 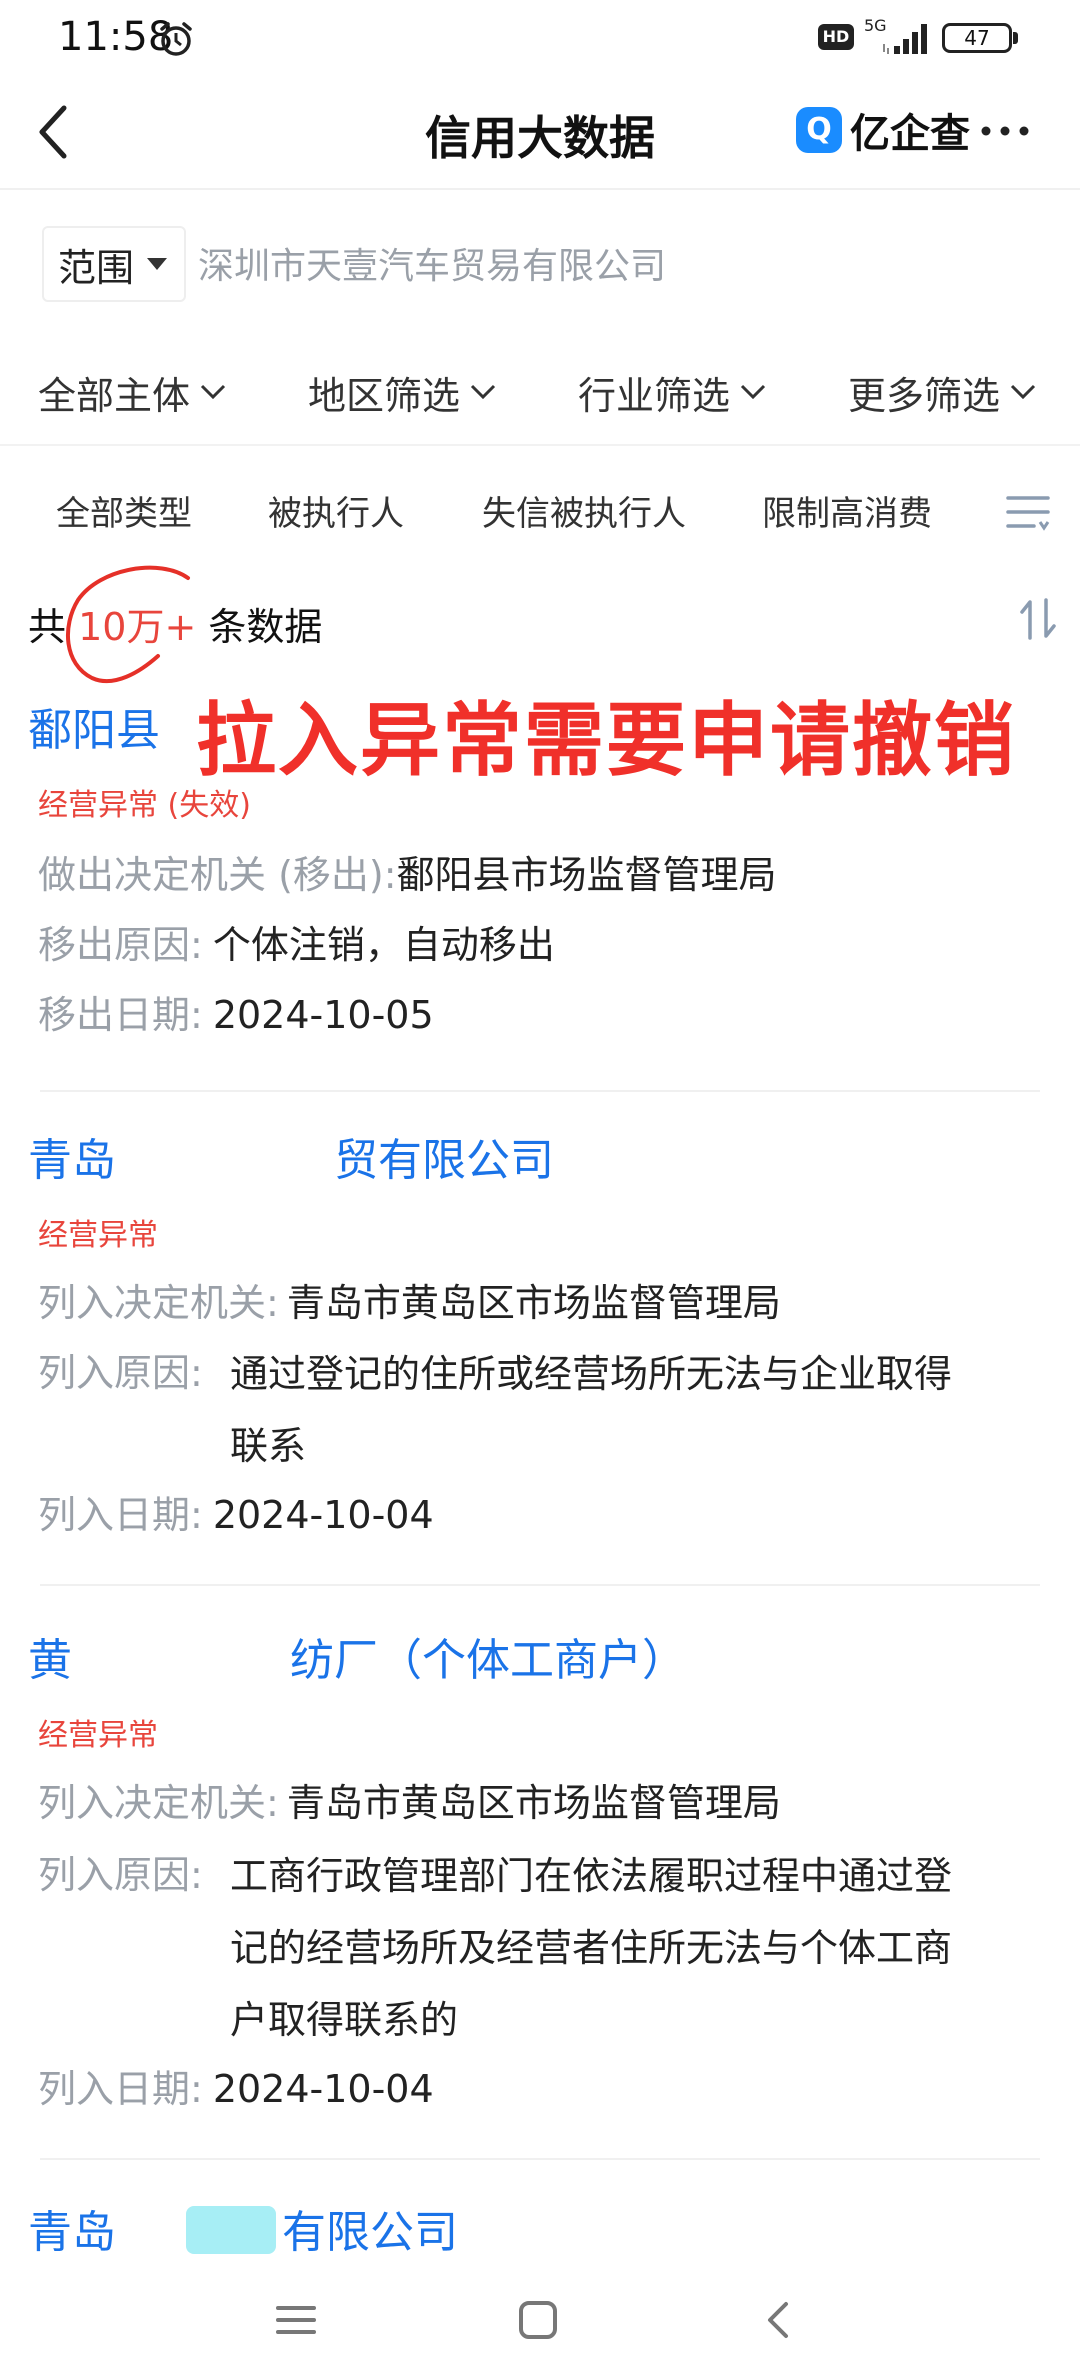 I want to click on company-name-end: 纺厂（个体工商户）, so click(x=488, y=1656).